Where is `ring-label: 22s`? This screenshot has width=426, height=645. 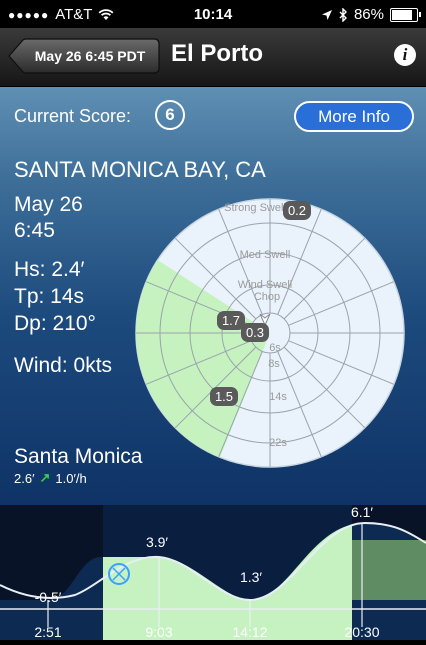
ring-label: 22s is located at coordinates (278, 443).